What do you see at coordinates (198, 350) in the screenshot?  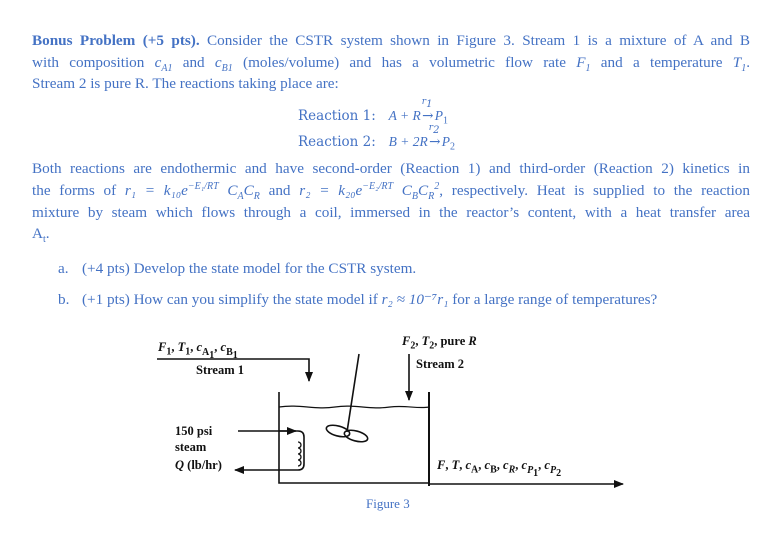 I see `stream-1-variables: F1, T1, cA1, cB1` at bounding box center [198, 350].